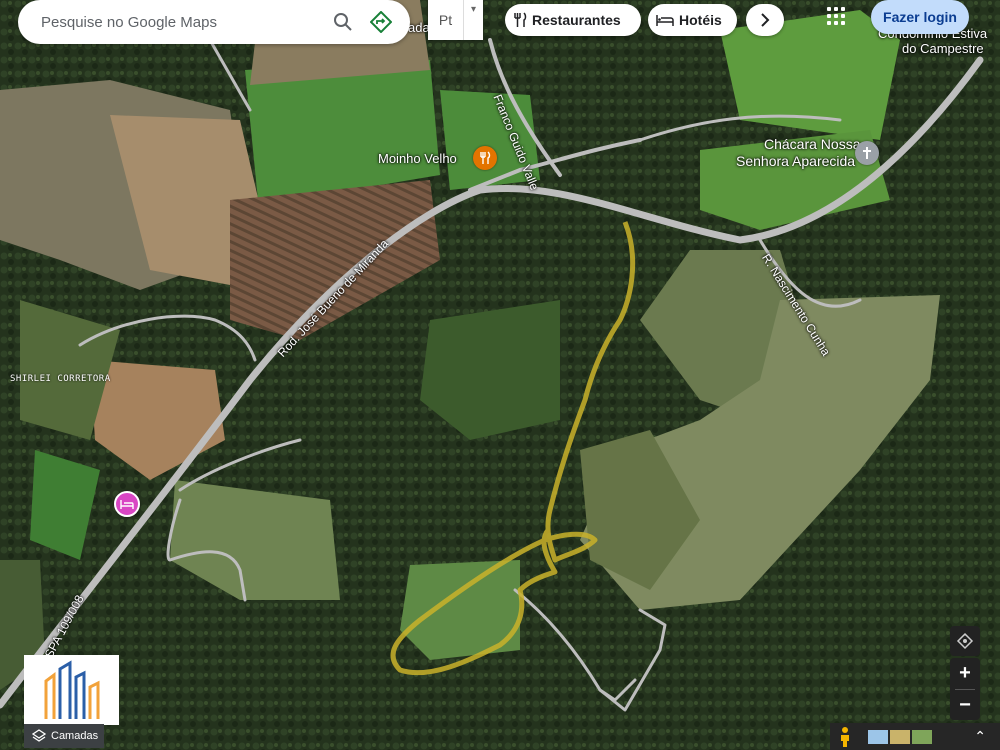 This screenshot has height=750, width=1000. I want to click on company-logo, so click(71, 690).